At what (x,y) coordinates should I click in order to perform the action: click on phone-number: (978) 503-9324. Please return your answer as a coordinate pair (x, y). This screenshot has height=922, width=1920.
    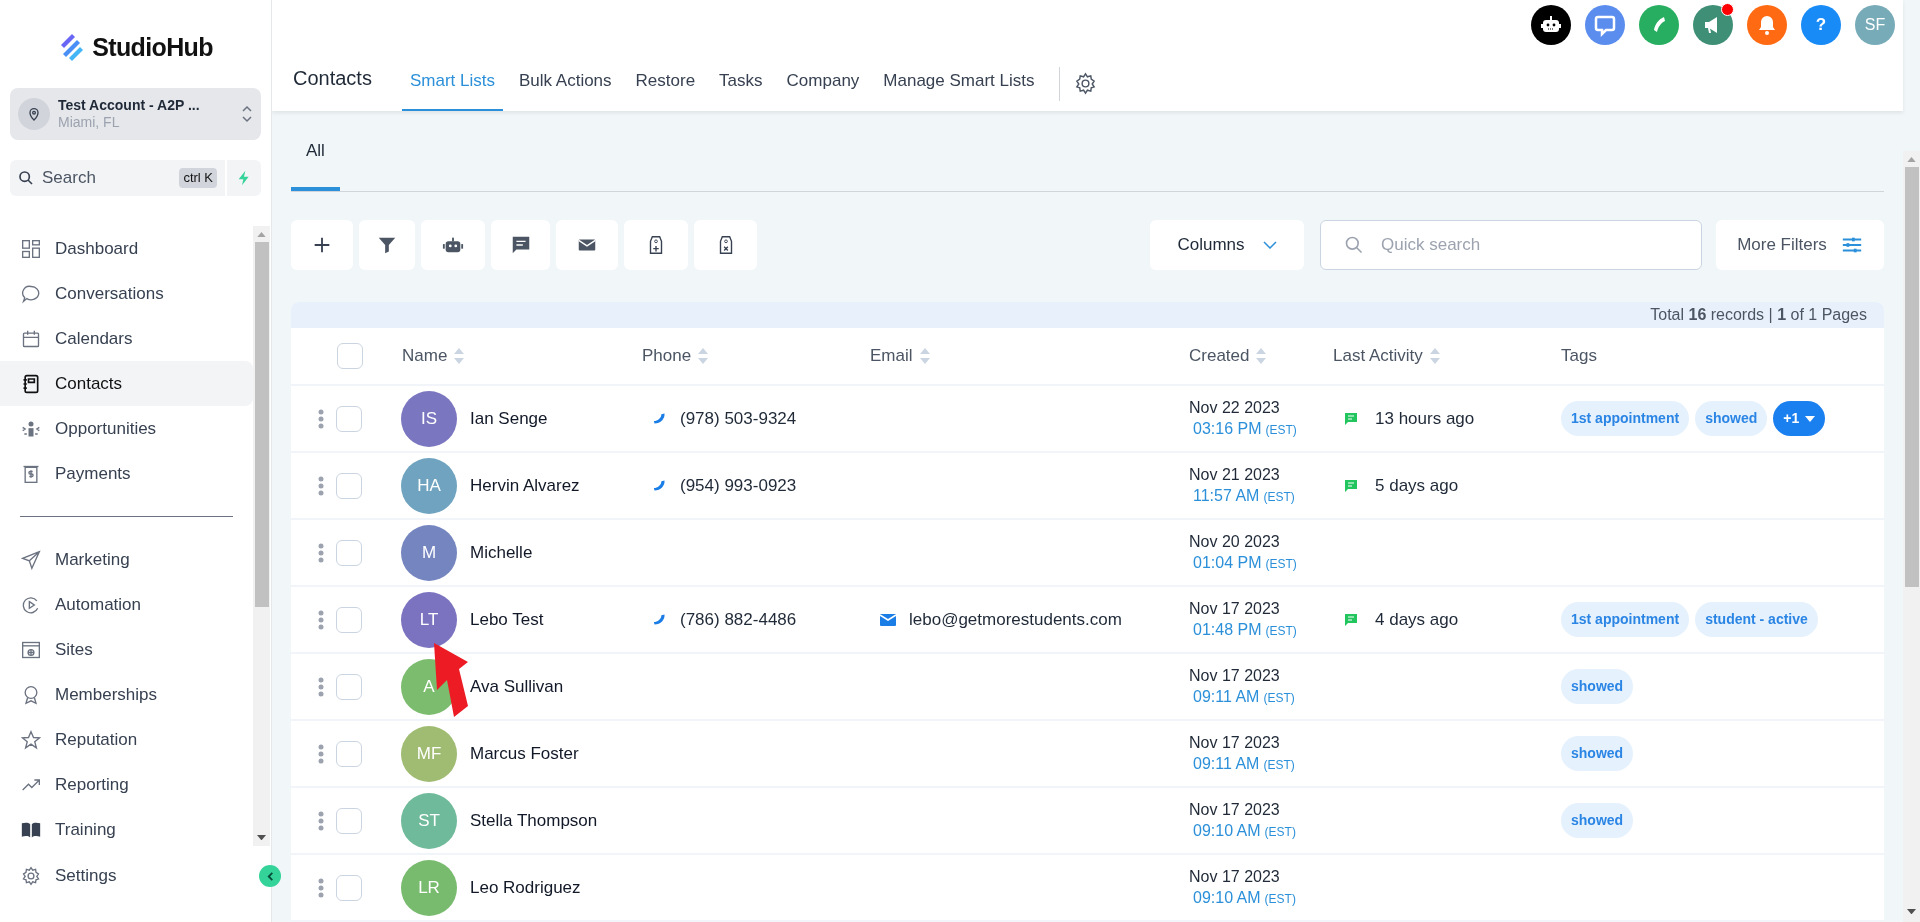
    Looking at the image, I should click on (738, 418).